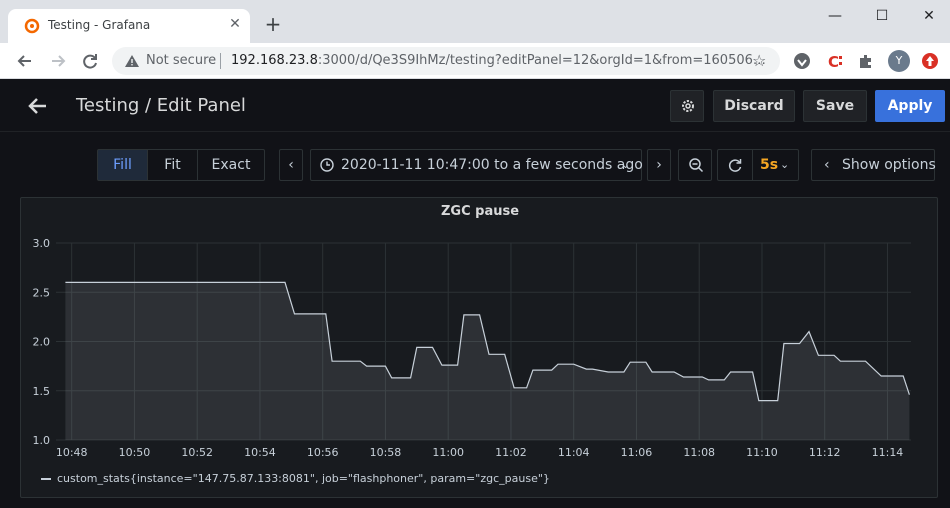 This screenshot has height=508, width=950. What do you see at coordinates (220, 61) in the screenshot?
I see `url-divider` at bounding box center [220, 61].